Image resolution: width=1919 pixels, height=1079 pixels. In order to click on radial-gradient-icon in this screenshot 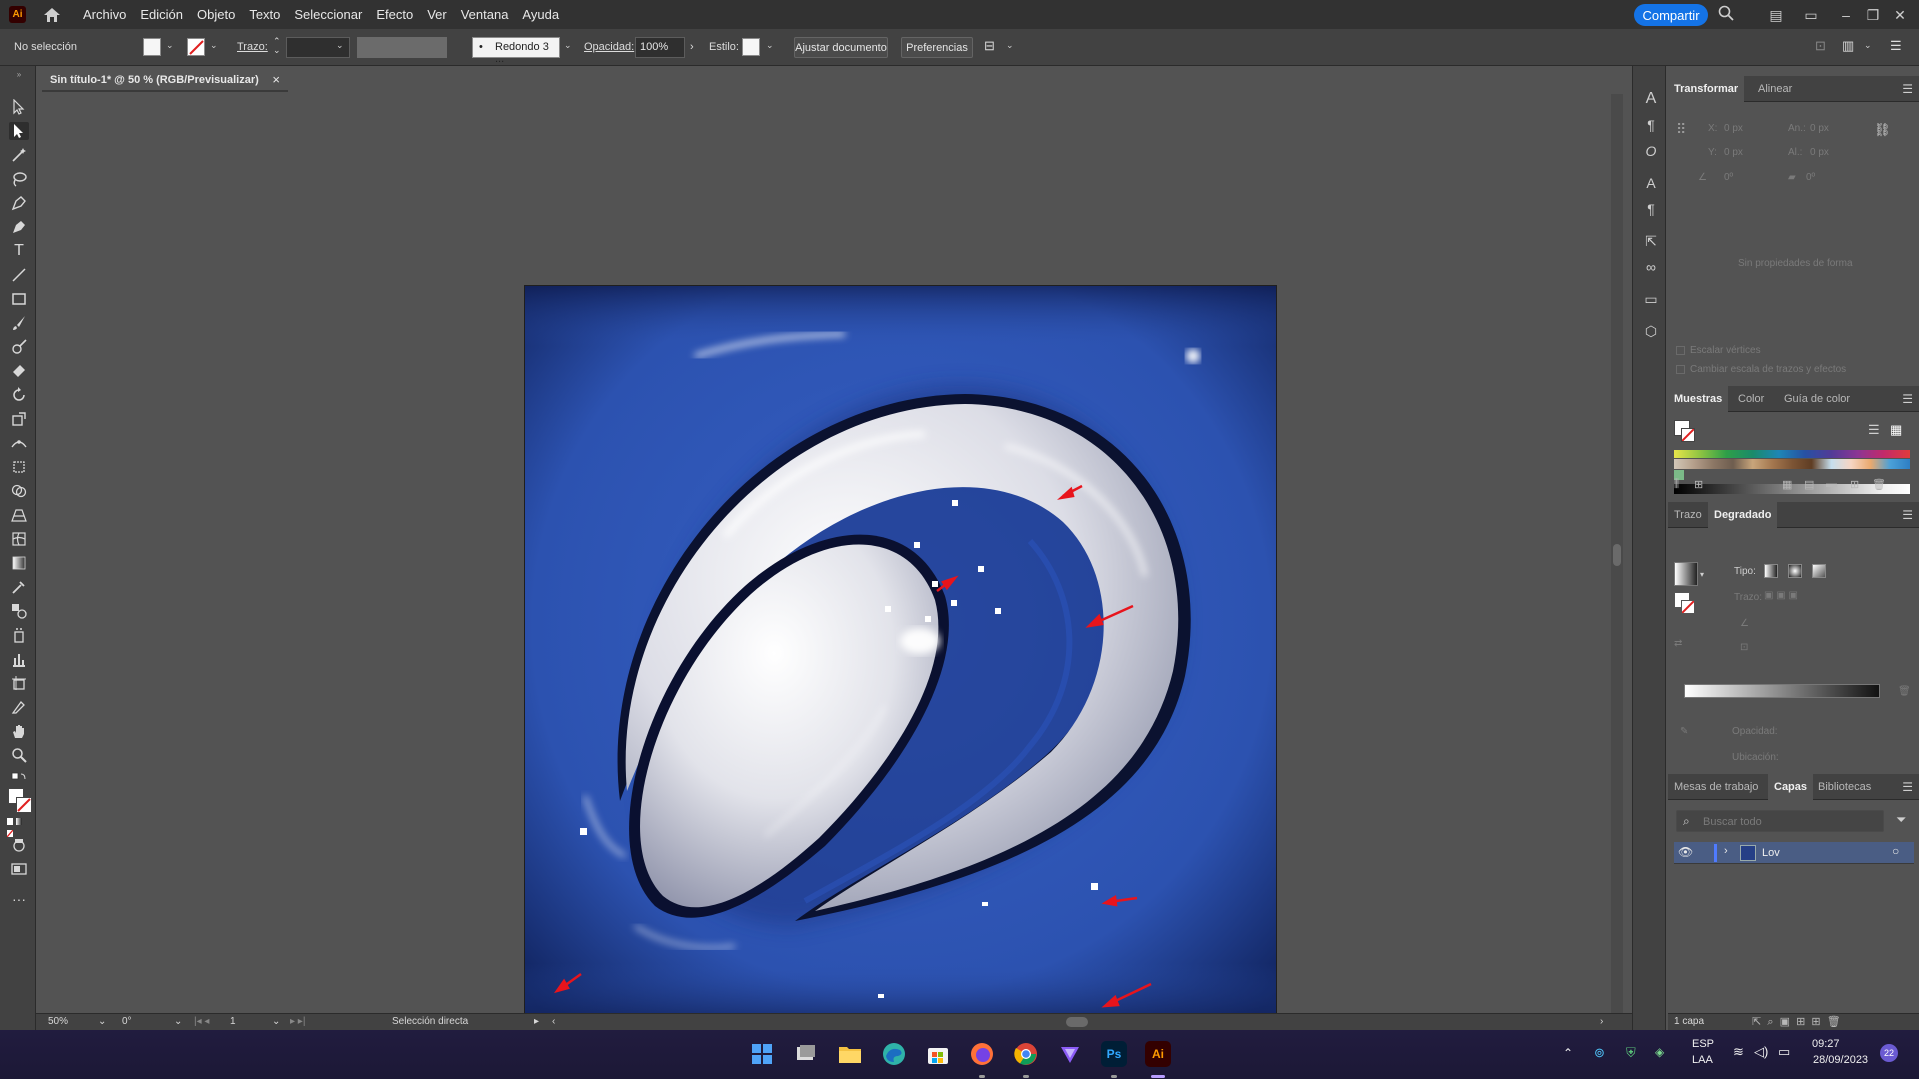, I will do `click(1795, 571)`.